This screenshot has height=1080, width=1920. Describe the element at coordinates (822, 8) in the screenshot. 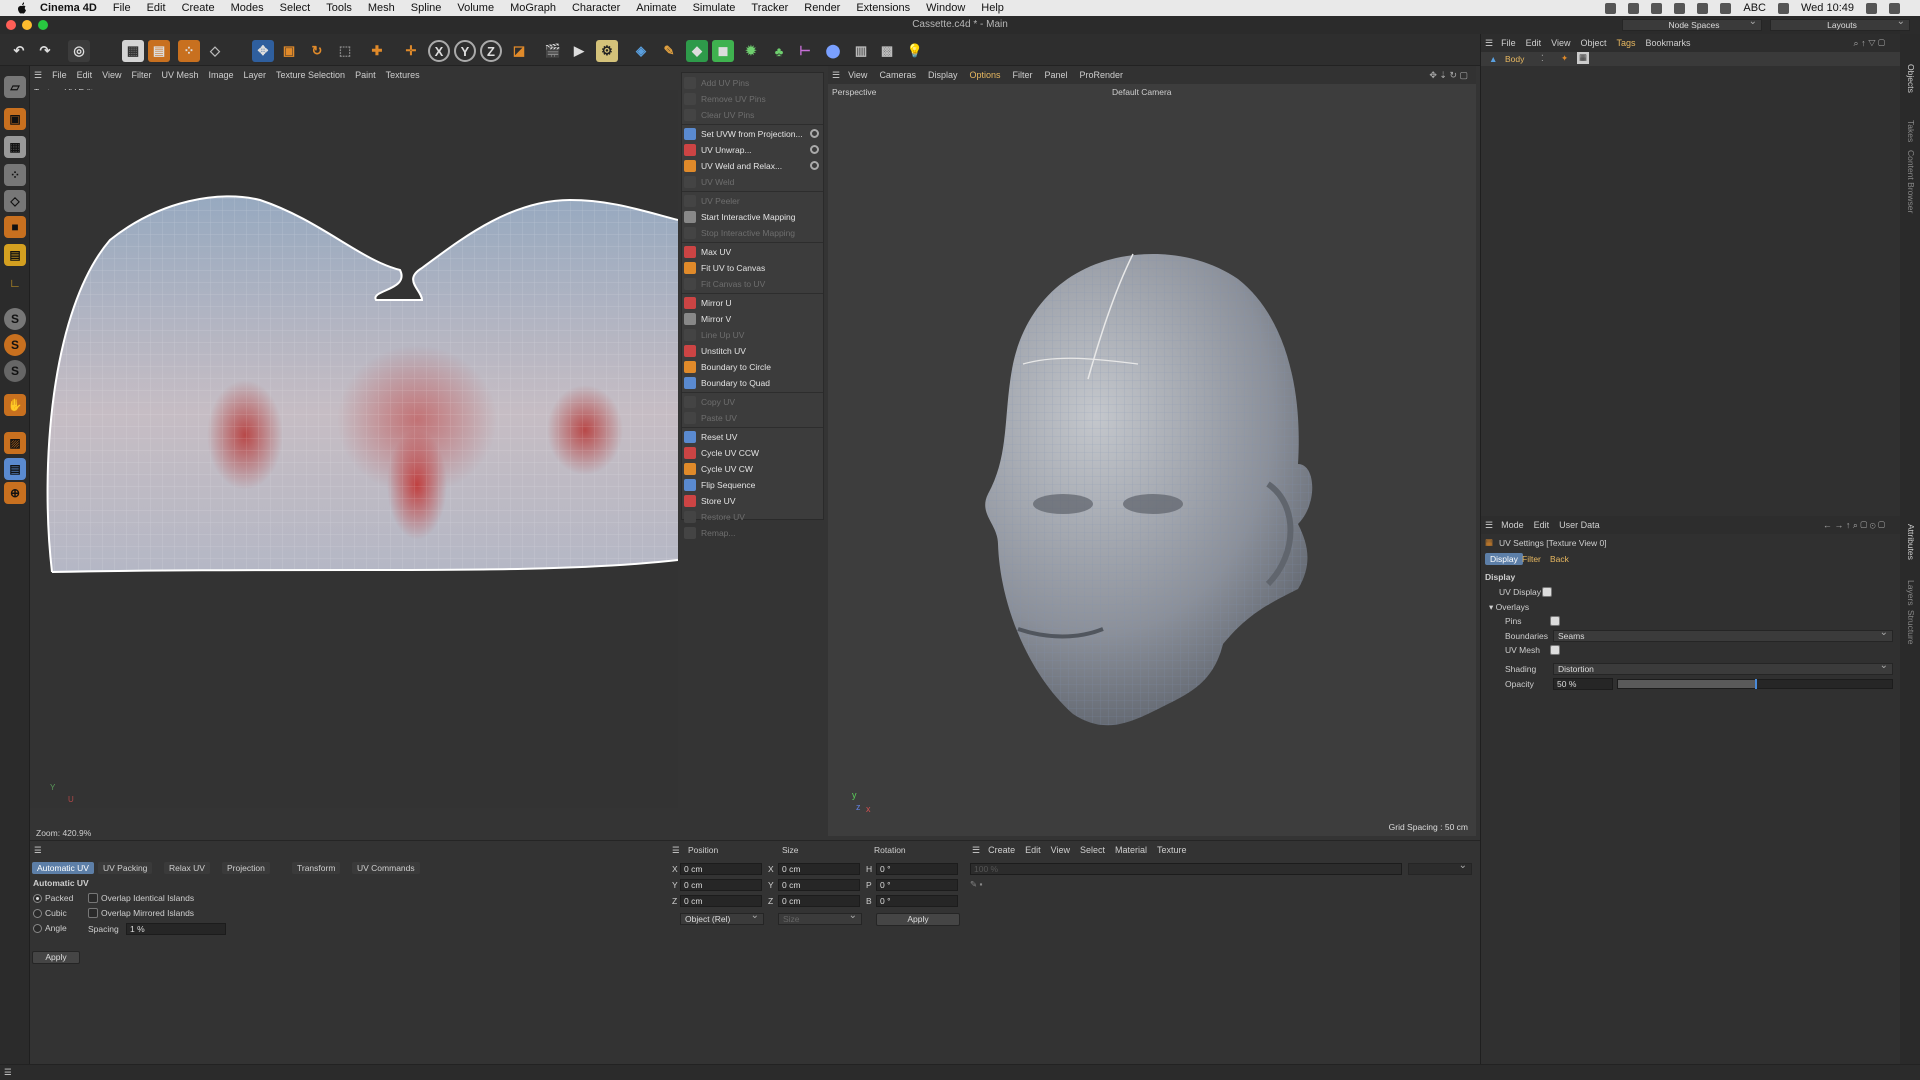

I see `menu-render: Render` at that location.